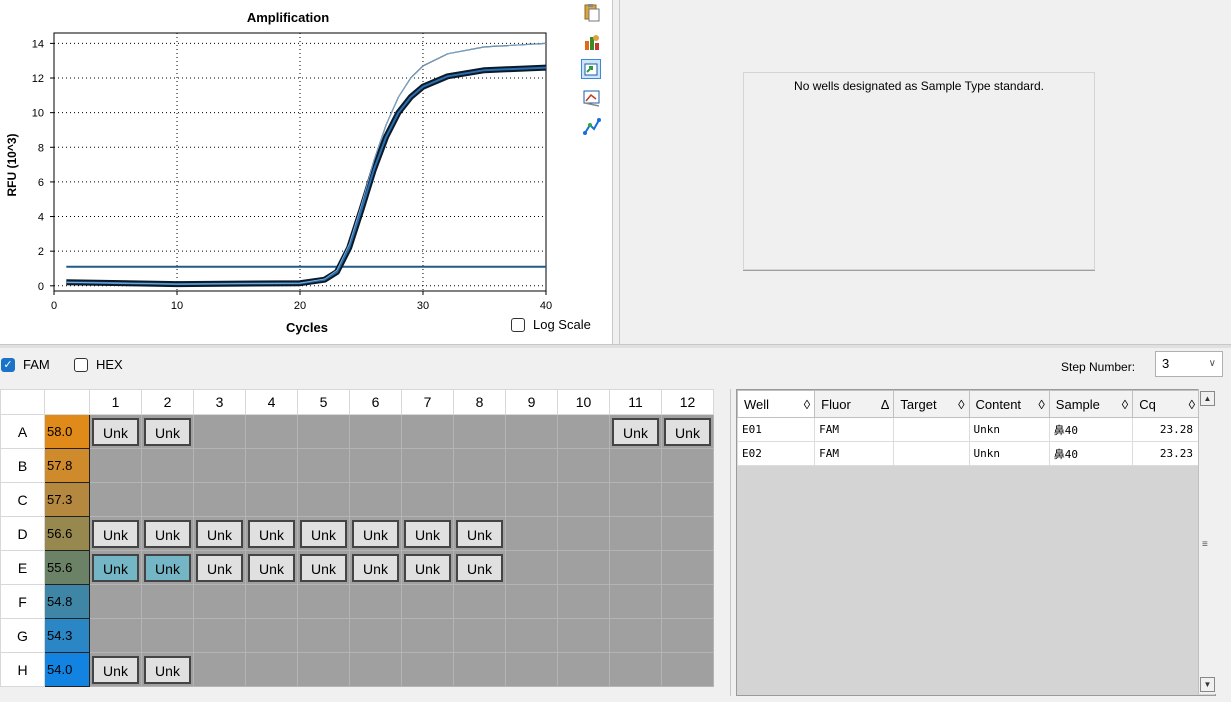 This screenshot has height=702, width=1231. Describe the element at coordinates (1207, 398) in the screenshot. I see `scroll-up-icon: ▲` at that location.